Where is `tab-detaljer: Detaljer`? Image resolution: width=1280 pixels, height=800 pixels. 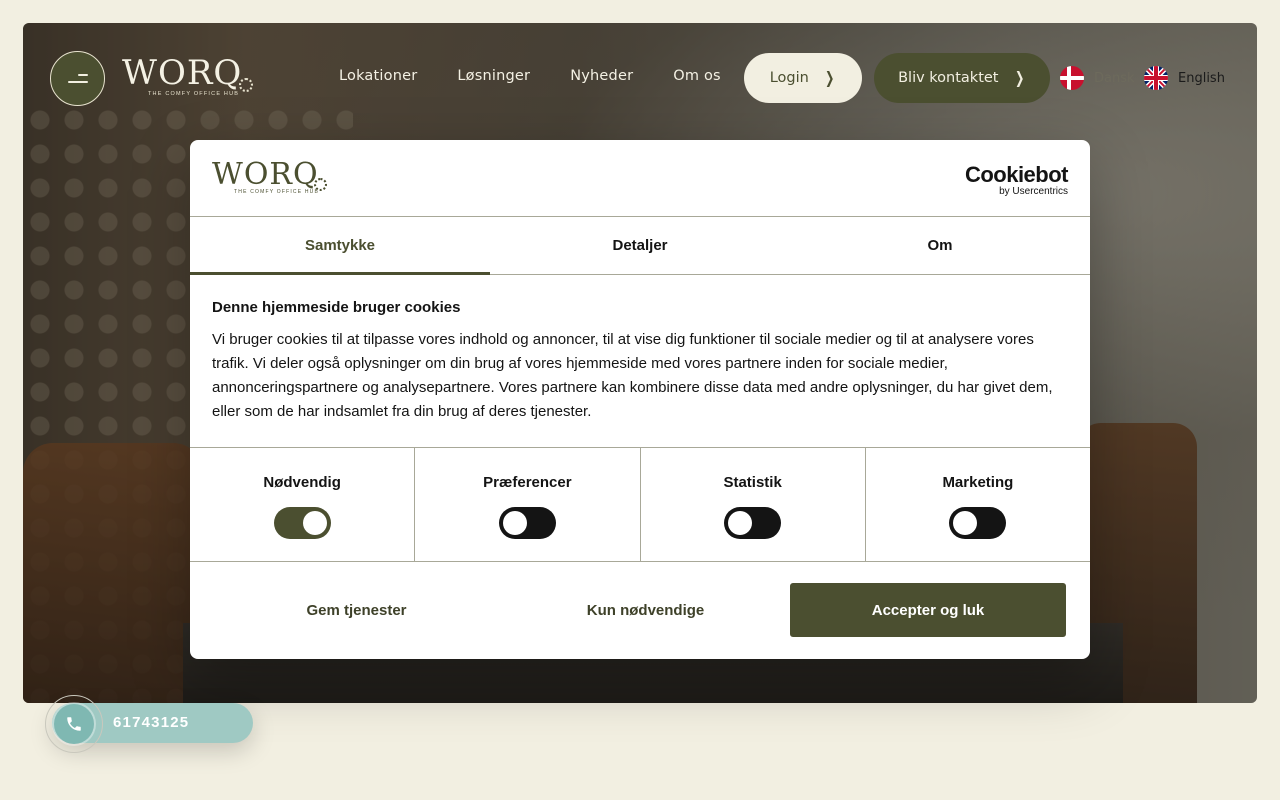
tab-detaljer: Detaljer is located at coordinates (640, 245).